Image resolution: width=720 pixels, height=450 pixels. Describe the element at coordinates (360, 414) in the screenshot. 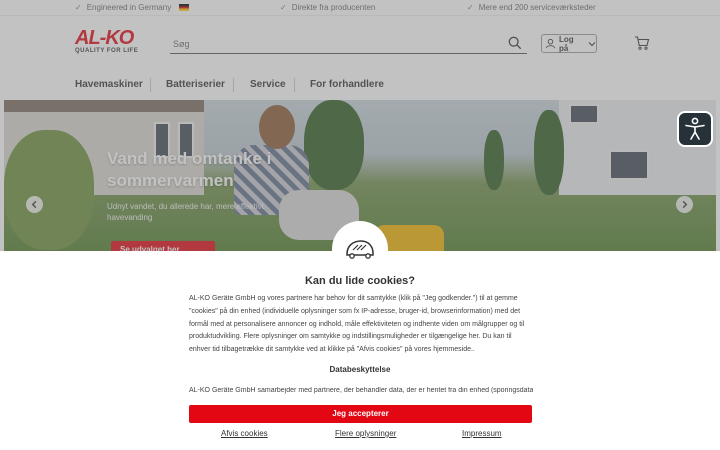

I see `accept-cookies-button: Jeg accepterer` at that location.